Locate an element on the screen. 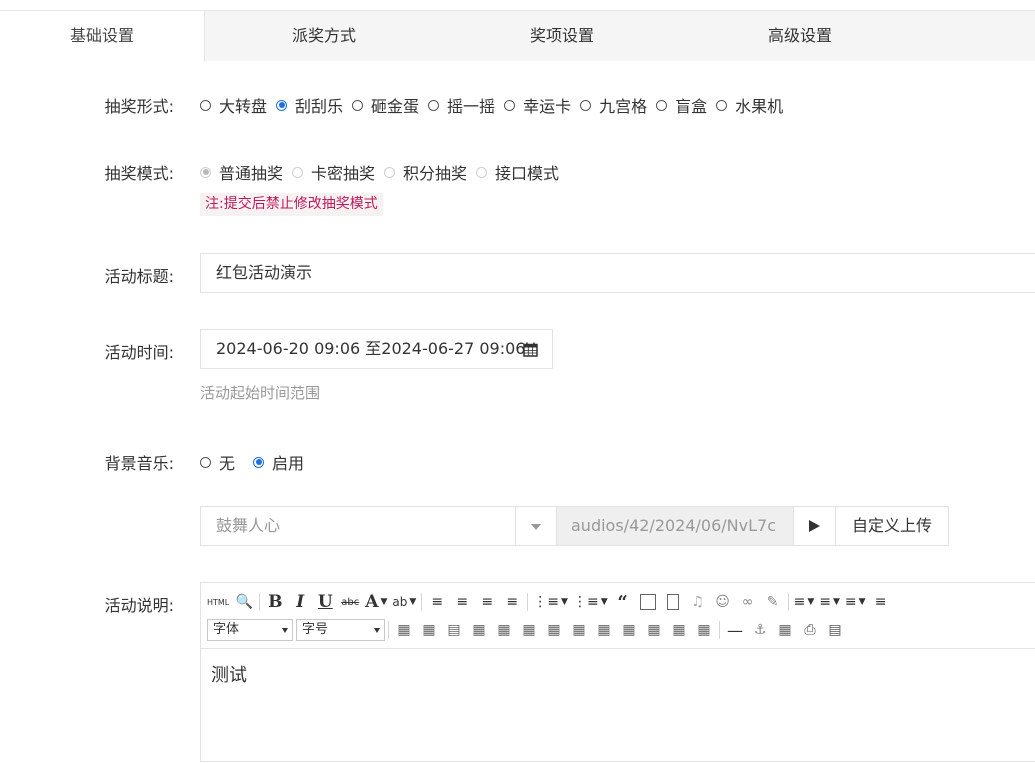 The image size is (1035, 763). background-image-icon: ▦ is located at coordinates (785, 630).